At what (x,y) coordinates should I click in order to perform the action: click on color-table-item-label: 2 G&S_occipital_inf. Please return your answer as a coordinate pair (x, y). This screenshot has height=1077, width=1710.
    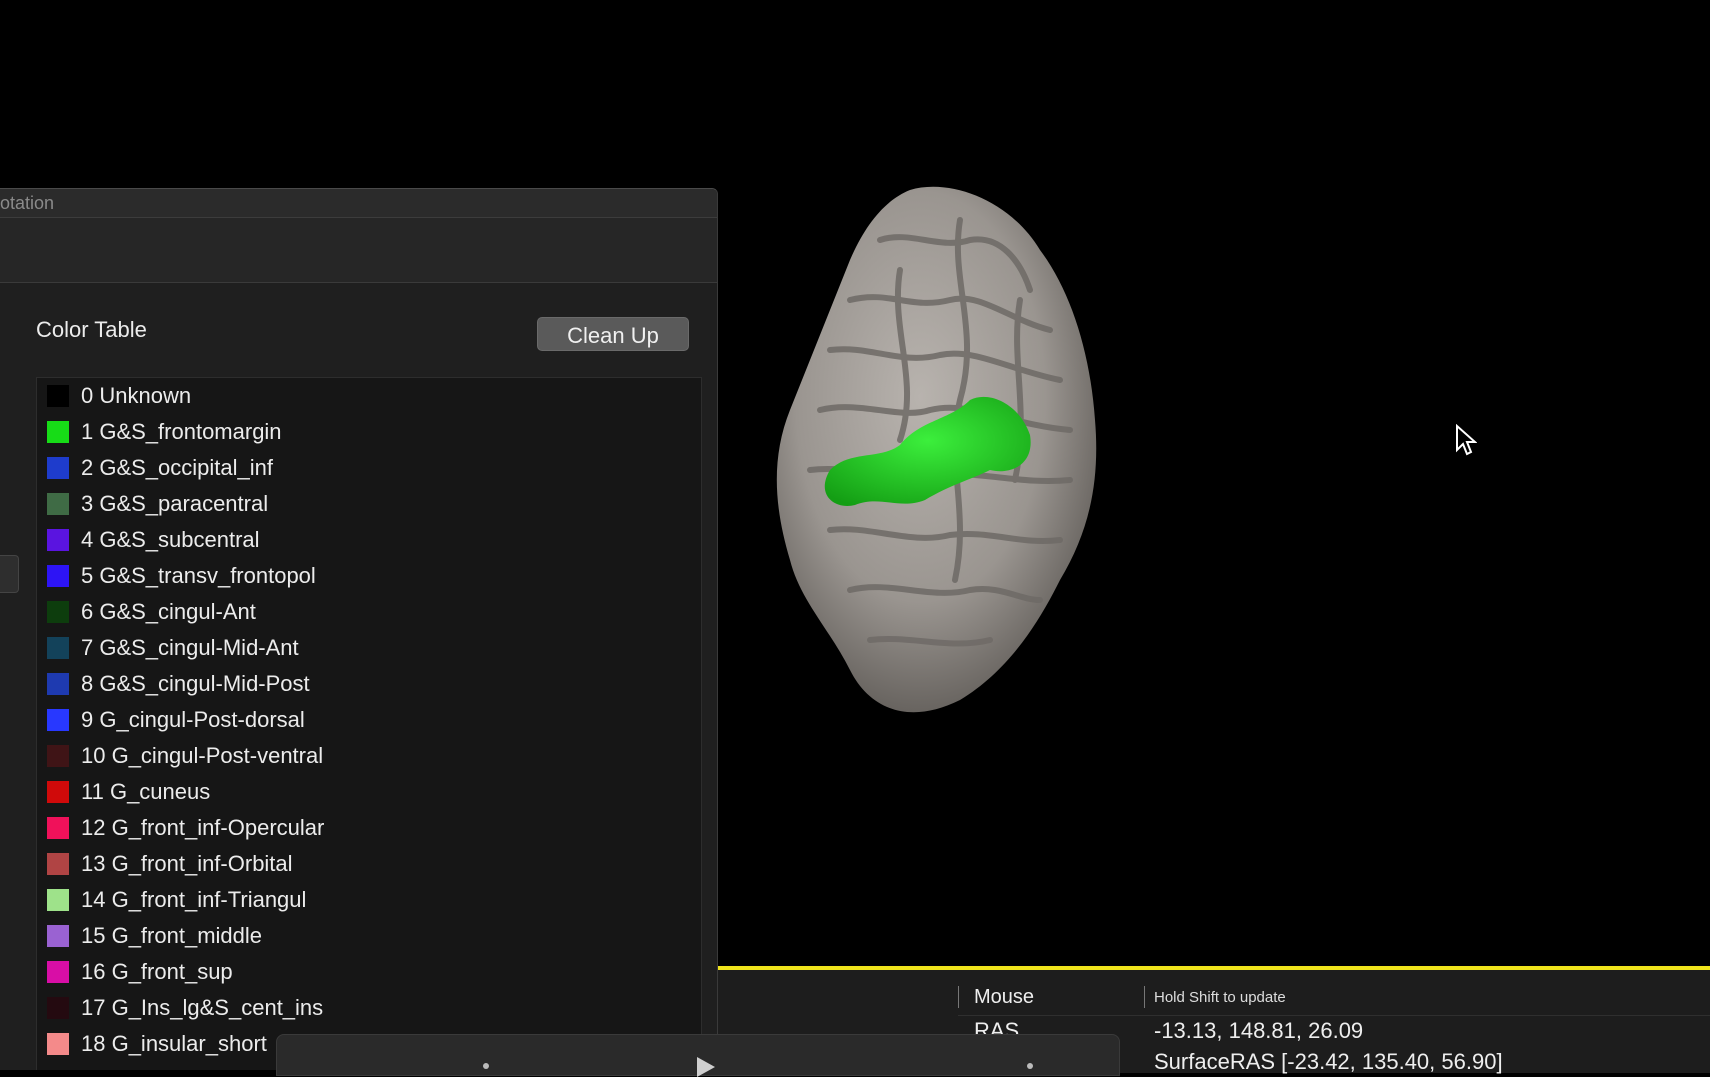
    Looking at the image, I should click on (177, 467).